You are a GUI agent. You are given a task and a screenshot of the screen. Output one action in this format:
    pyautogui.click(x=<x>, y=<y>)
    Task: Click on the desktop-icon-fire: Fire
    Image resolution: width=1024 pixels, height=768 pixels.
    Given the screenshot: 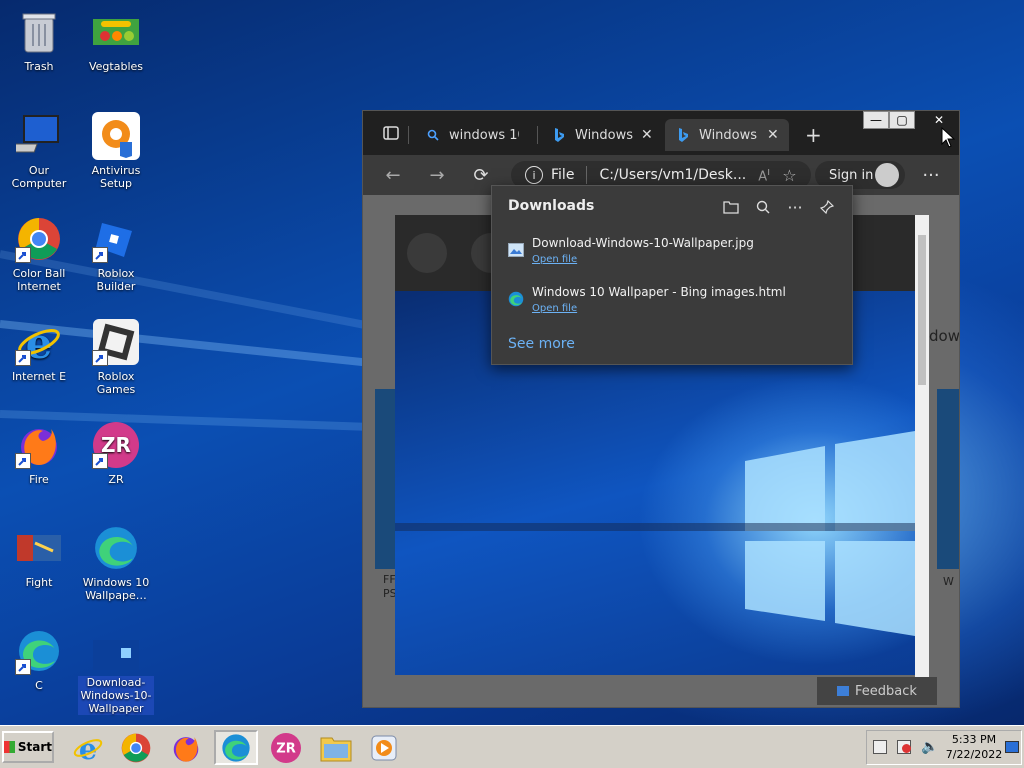 What is the action you would take?
    pyautogui.click(x=39, y=453)
    